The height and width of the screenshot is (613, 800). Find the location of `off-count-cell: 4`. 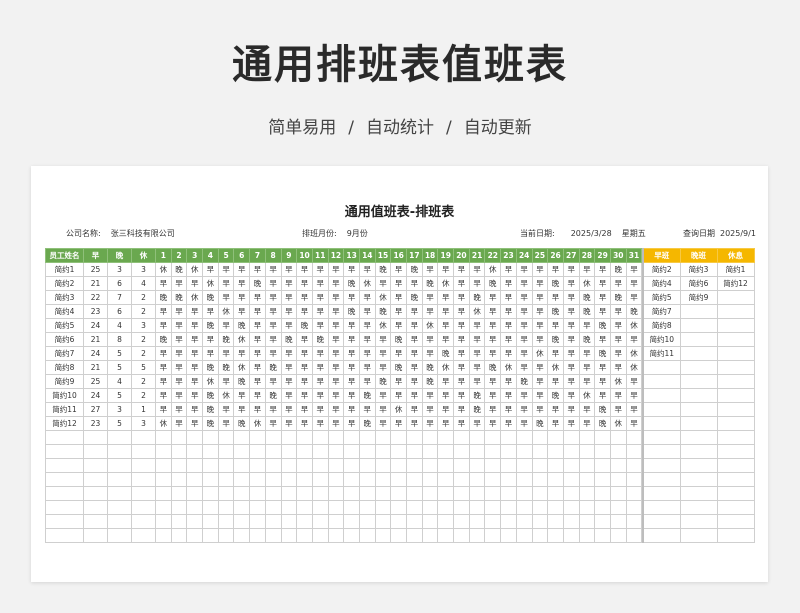

off-count-cell: 4 is located at coordinates (143, 283).